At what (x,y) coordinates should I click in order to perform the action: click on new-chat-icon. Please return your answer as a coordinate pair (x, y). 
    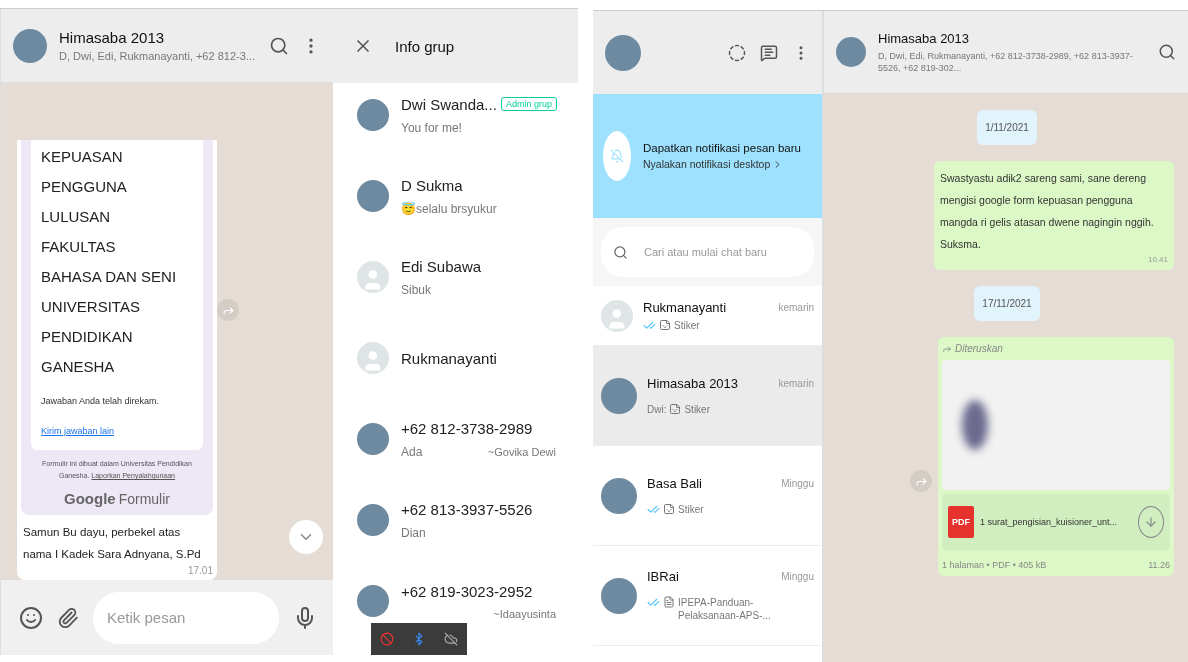
    Looking at the image, I should click on (769, 52).